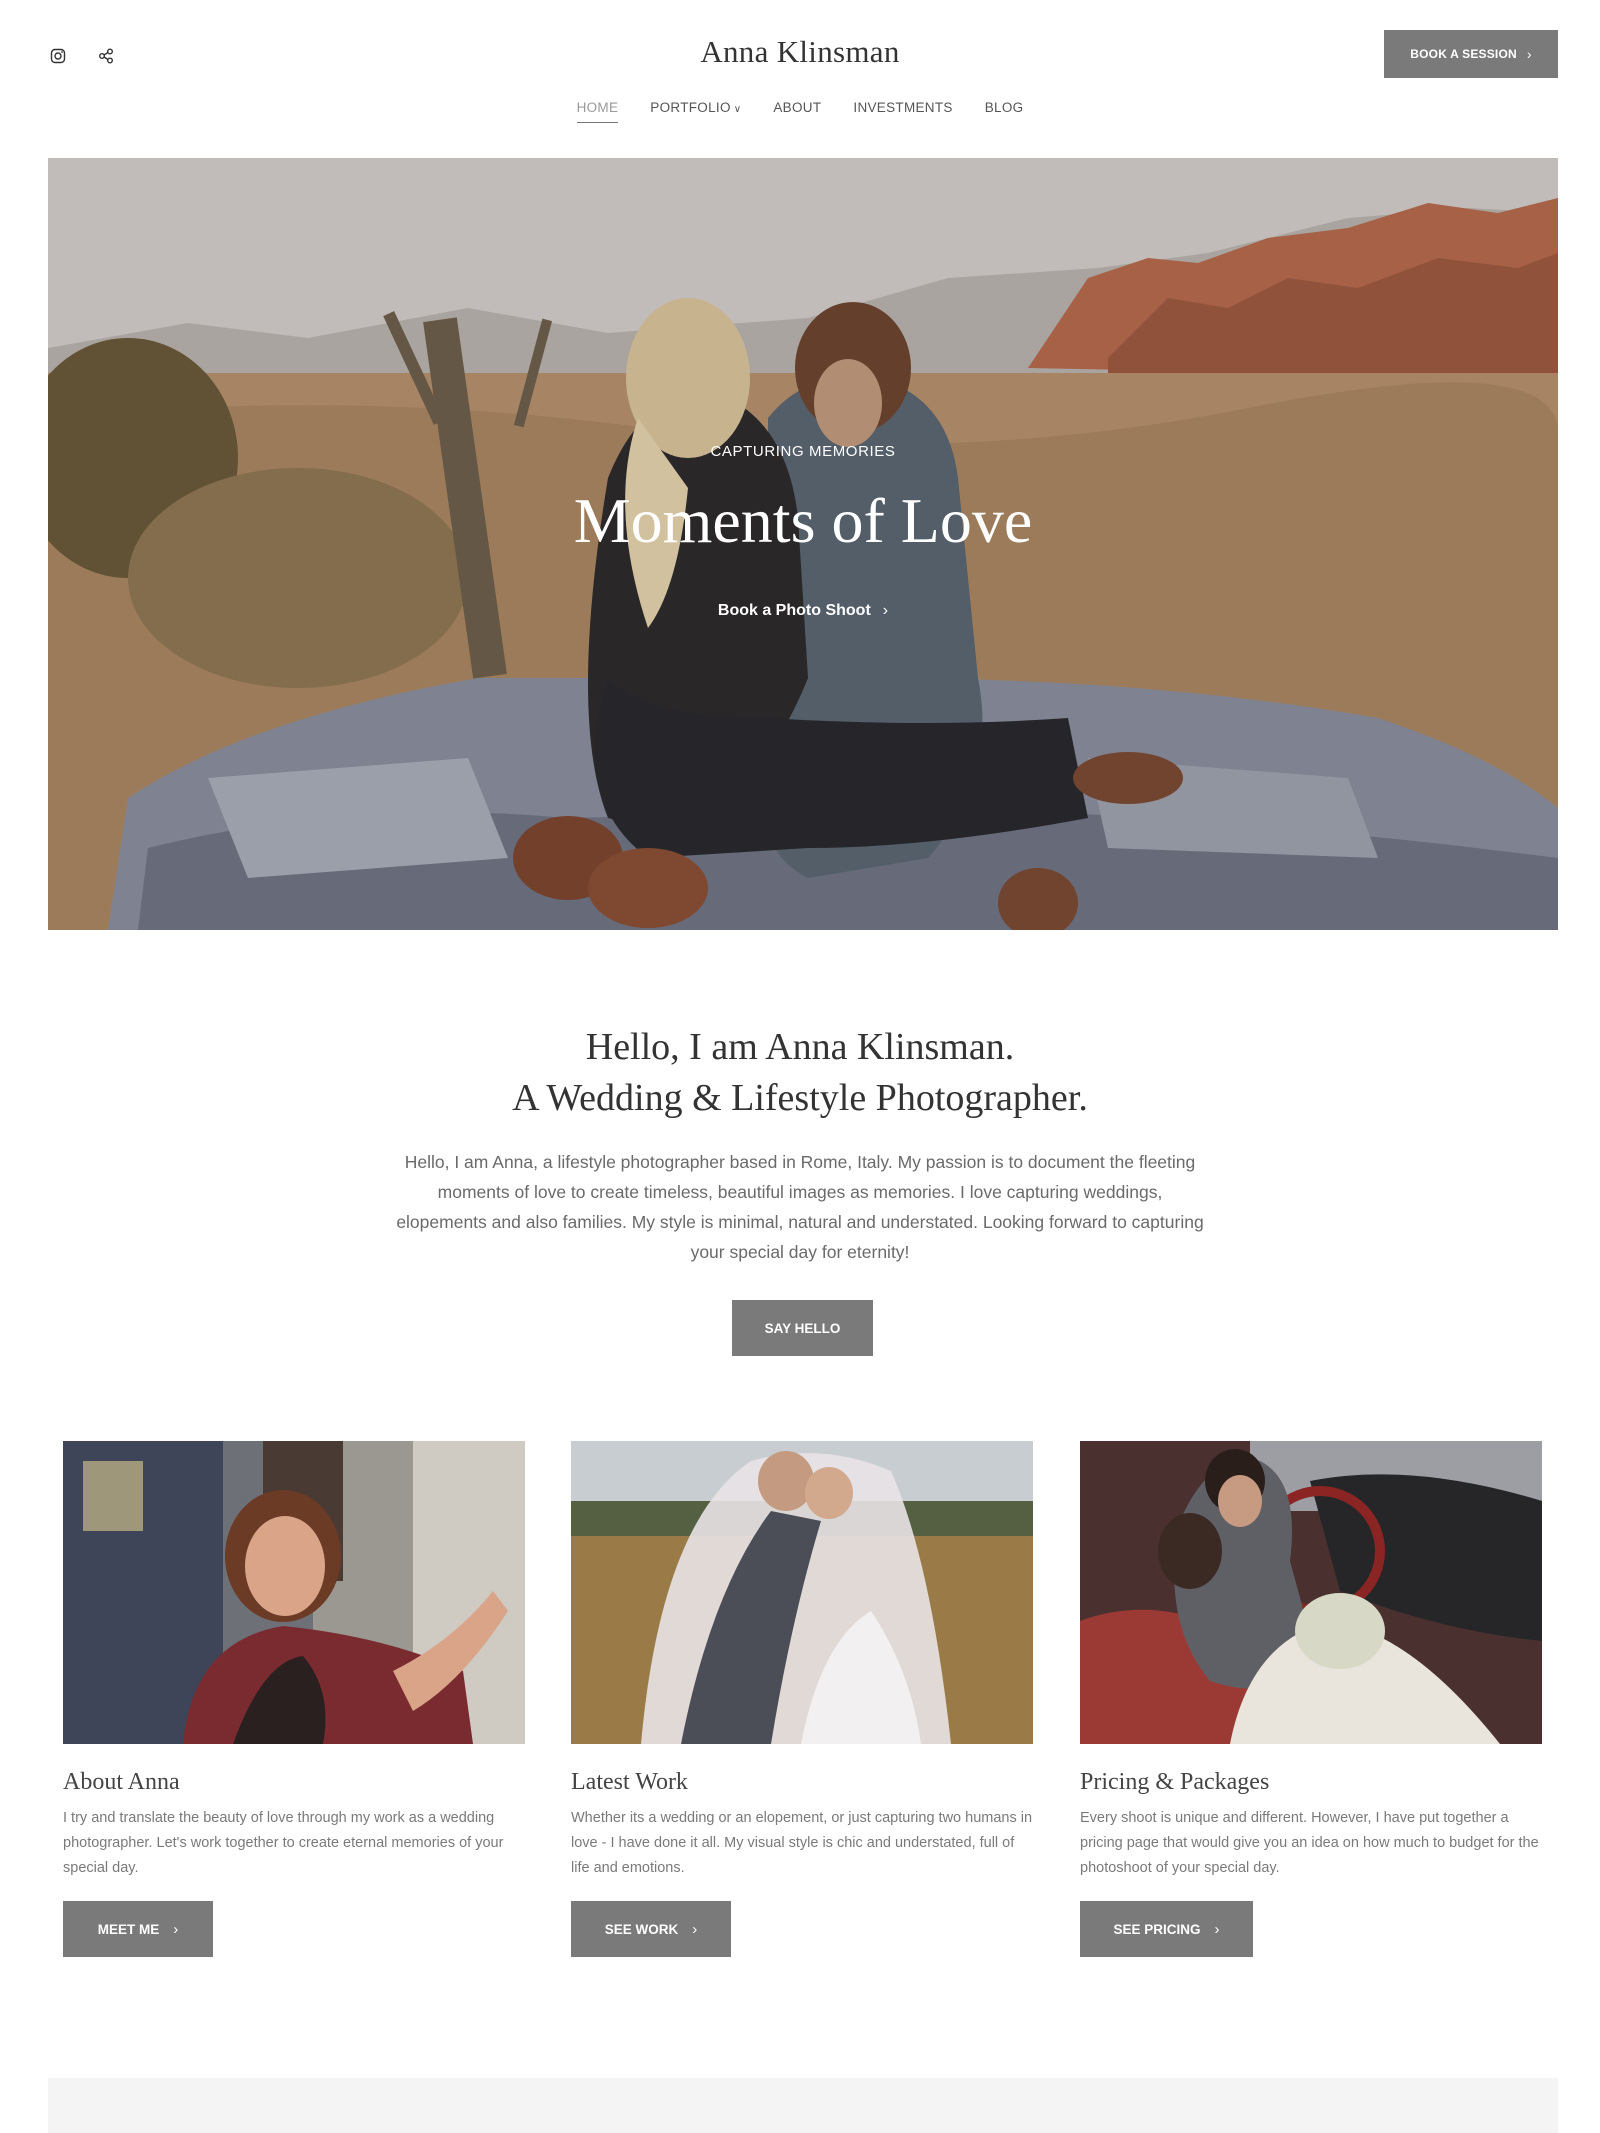  I want to click on nav-item-investments: INVESTMENTS, so click(902, 111).